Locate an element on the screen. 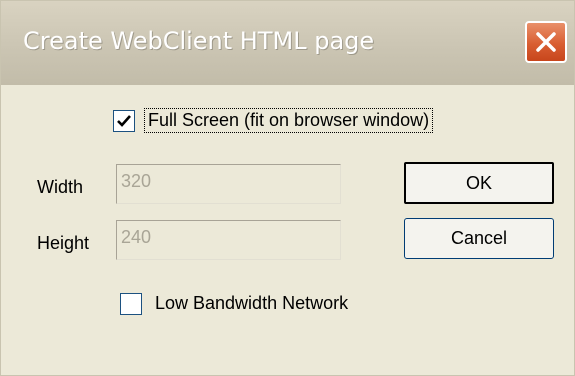 Image resolution: width=575 pixels, height=376 pixels. cancel-button: Cancel is located at coordinates (479, 238).